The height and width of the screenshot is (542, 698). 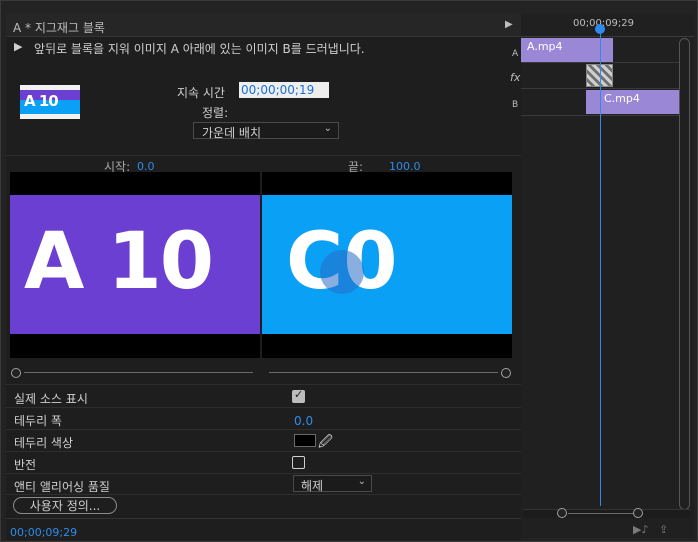 I want to click on alignment-value: 가운데 배치, so click(x=232, y=133).